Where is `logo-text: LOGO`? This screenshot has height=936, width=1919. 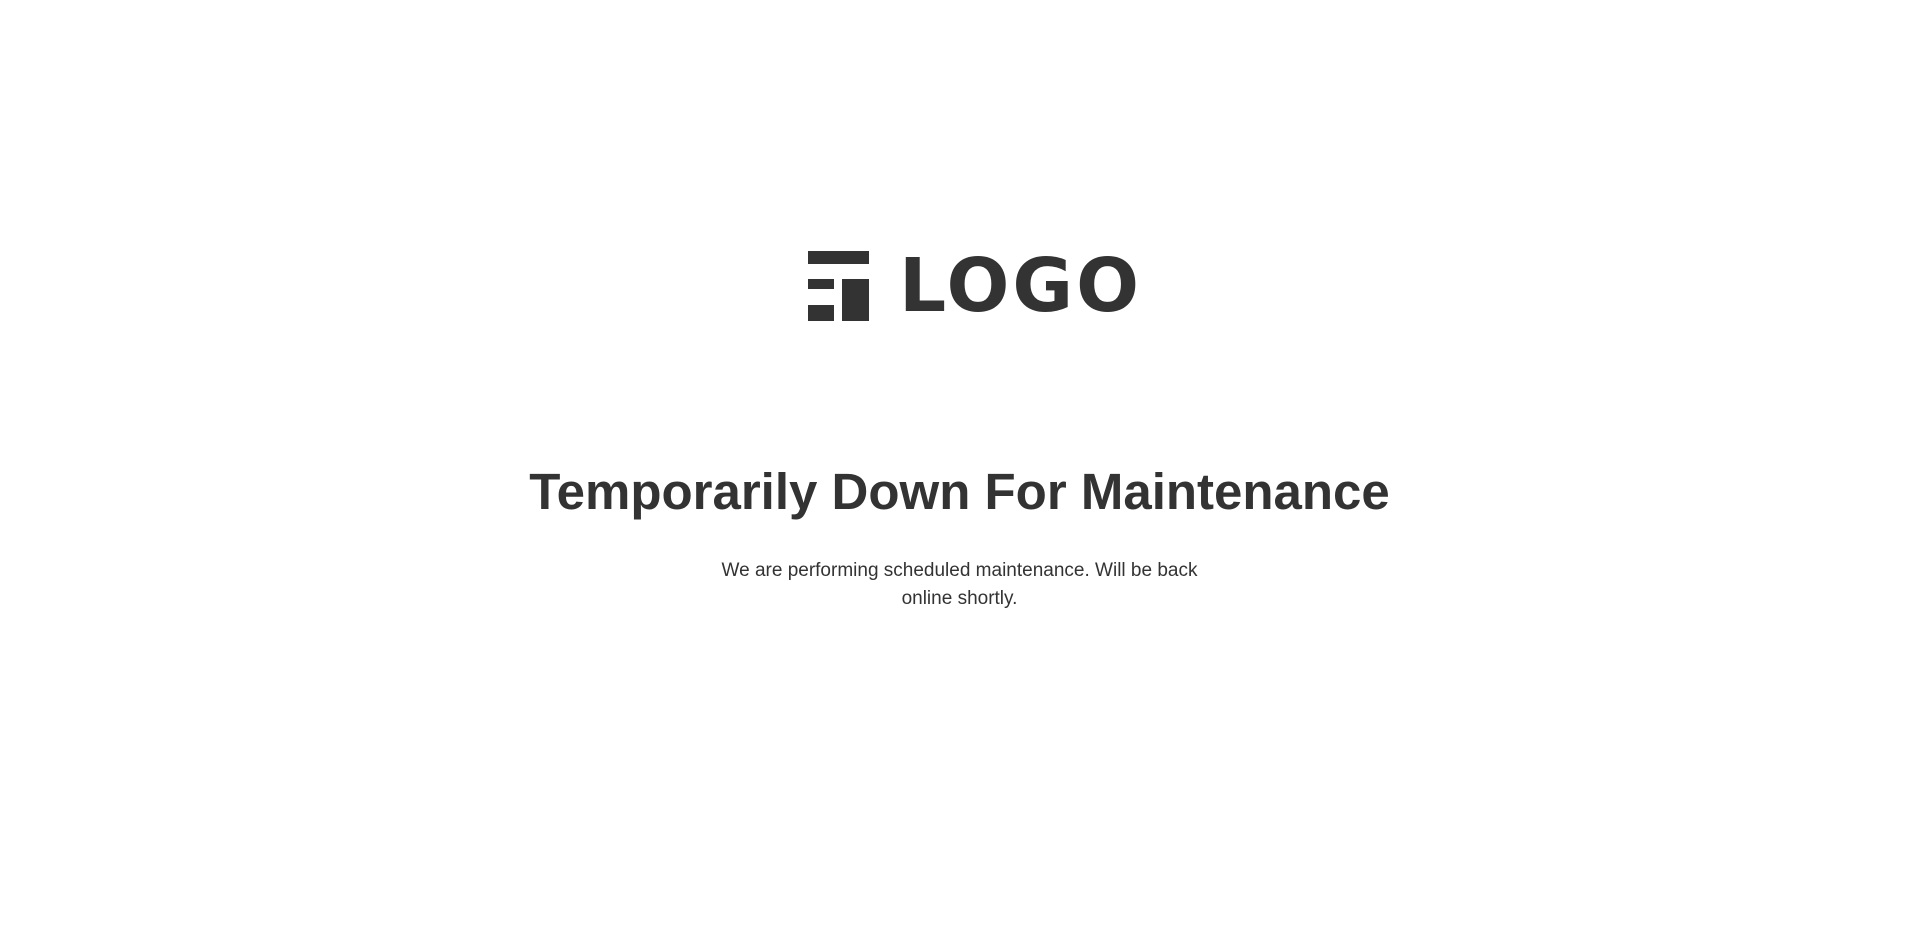
logo-text: LOGO is located at coordinates (1021, 286).